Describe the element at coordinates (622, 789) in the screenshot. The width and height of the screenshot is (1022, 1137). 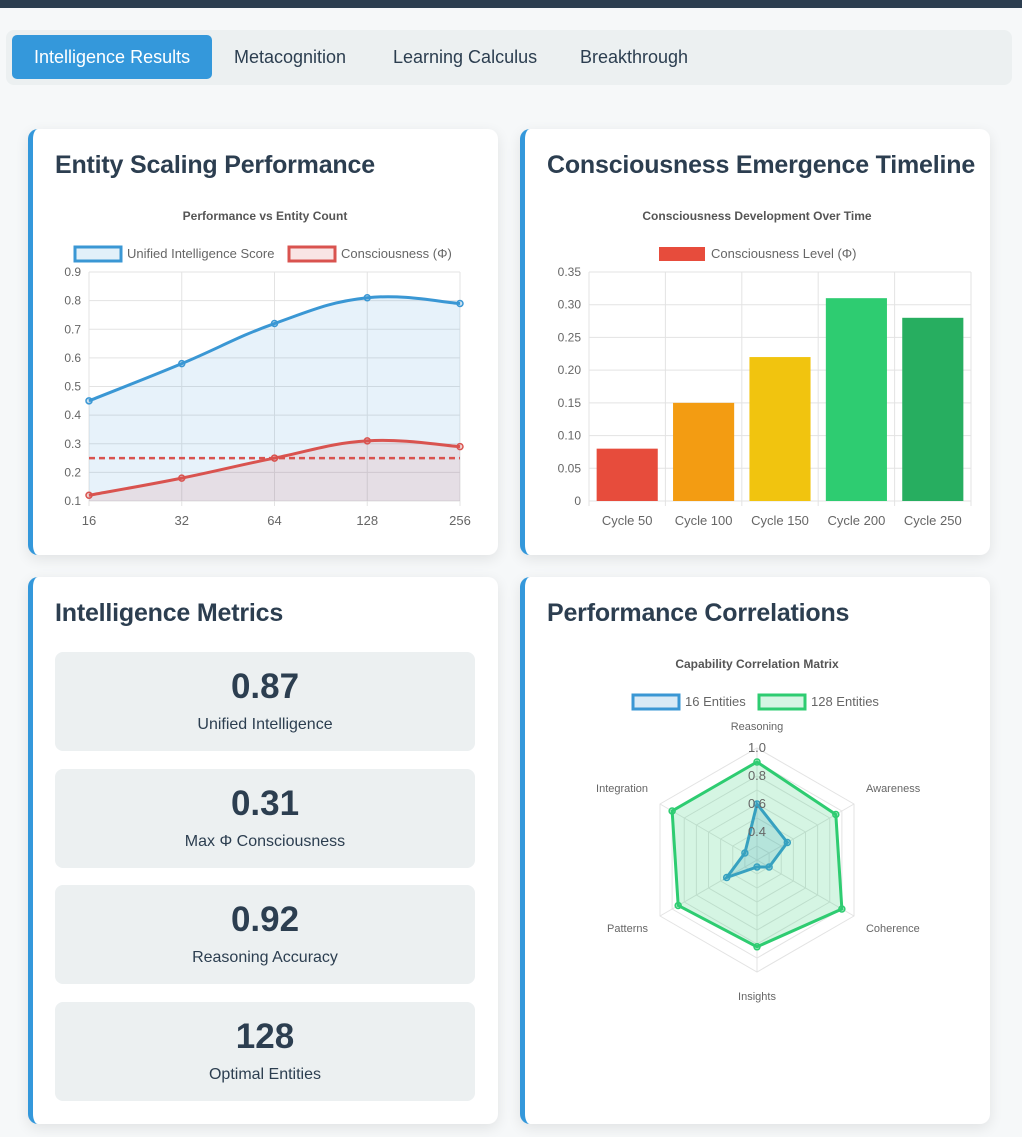
I see `axis-label: Integration` at that location.